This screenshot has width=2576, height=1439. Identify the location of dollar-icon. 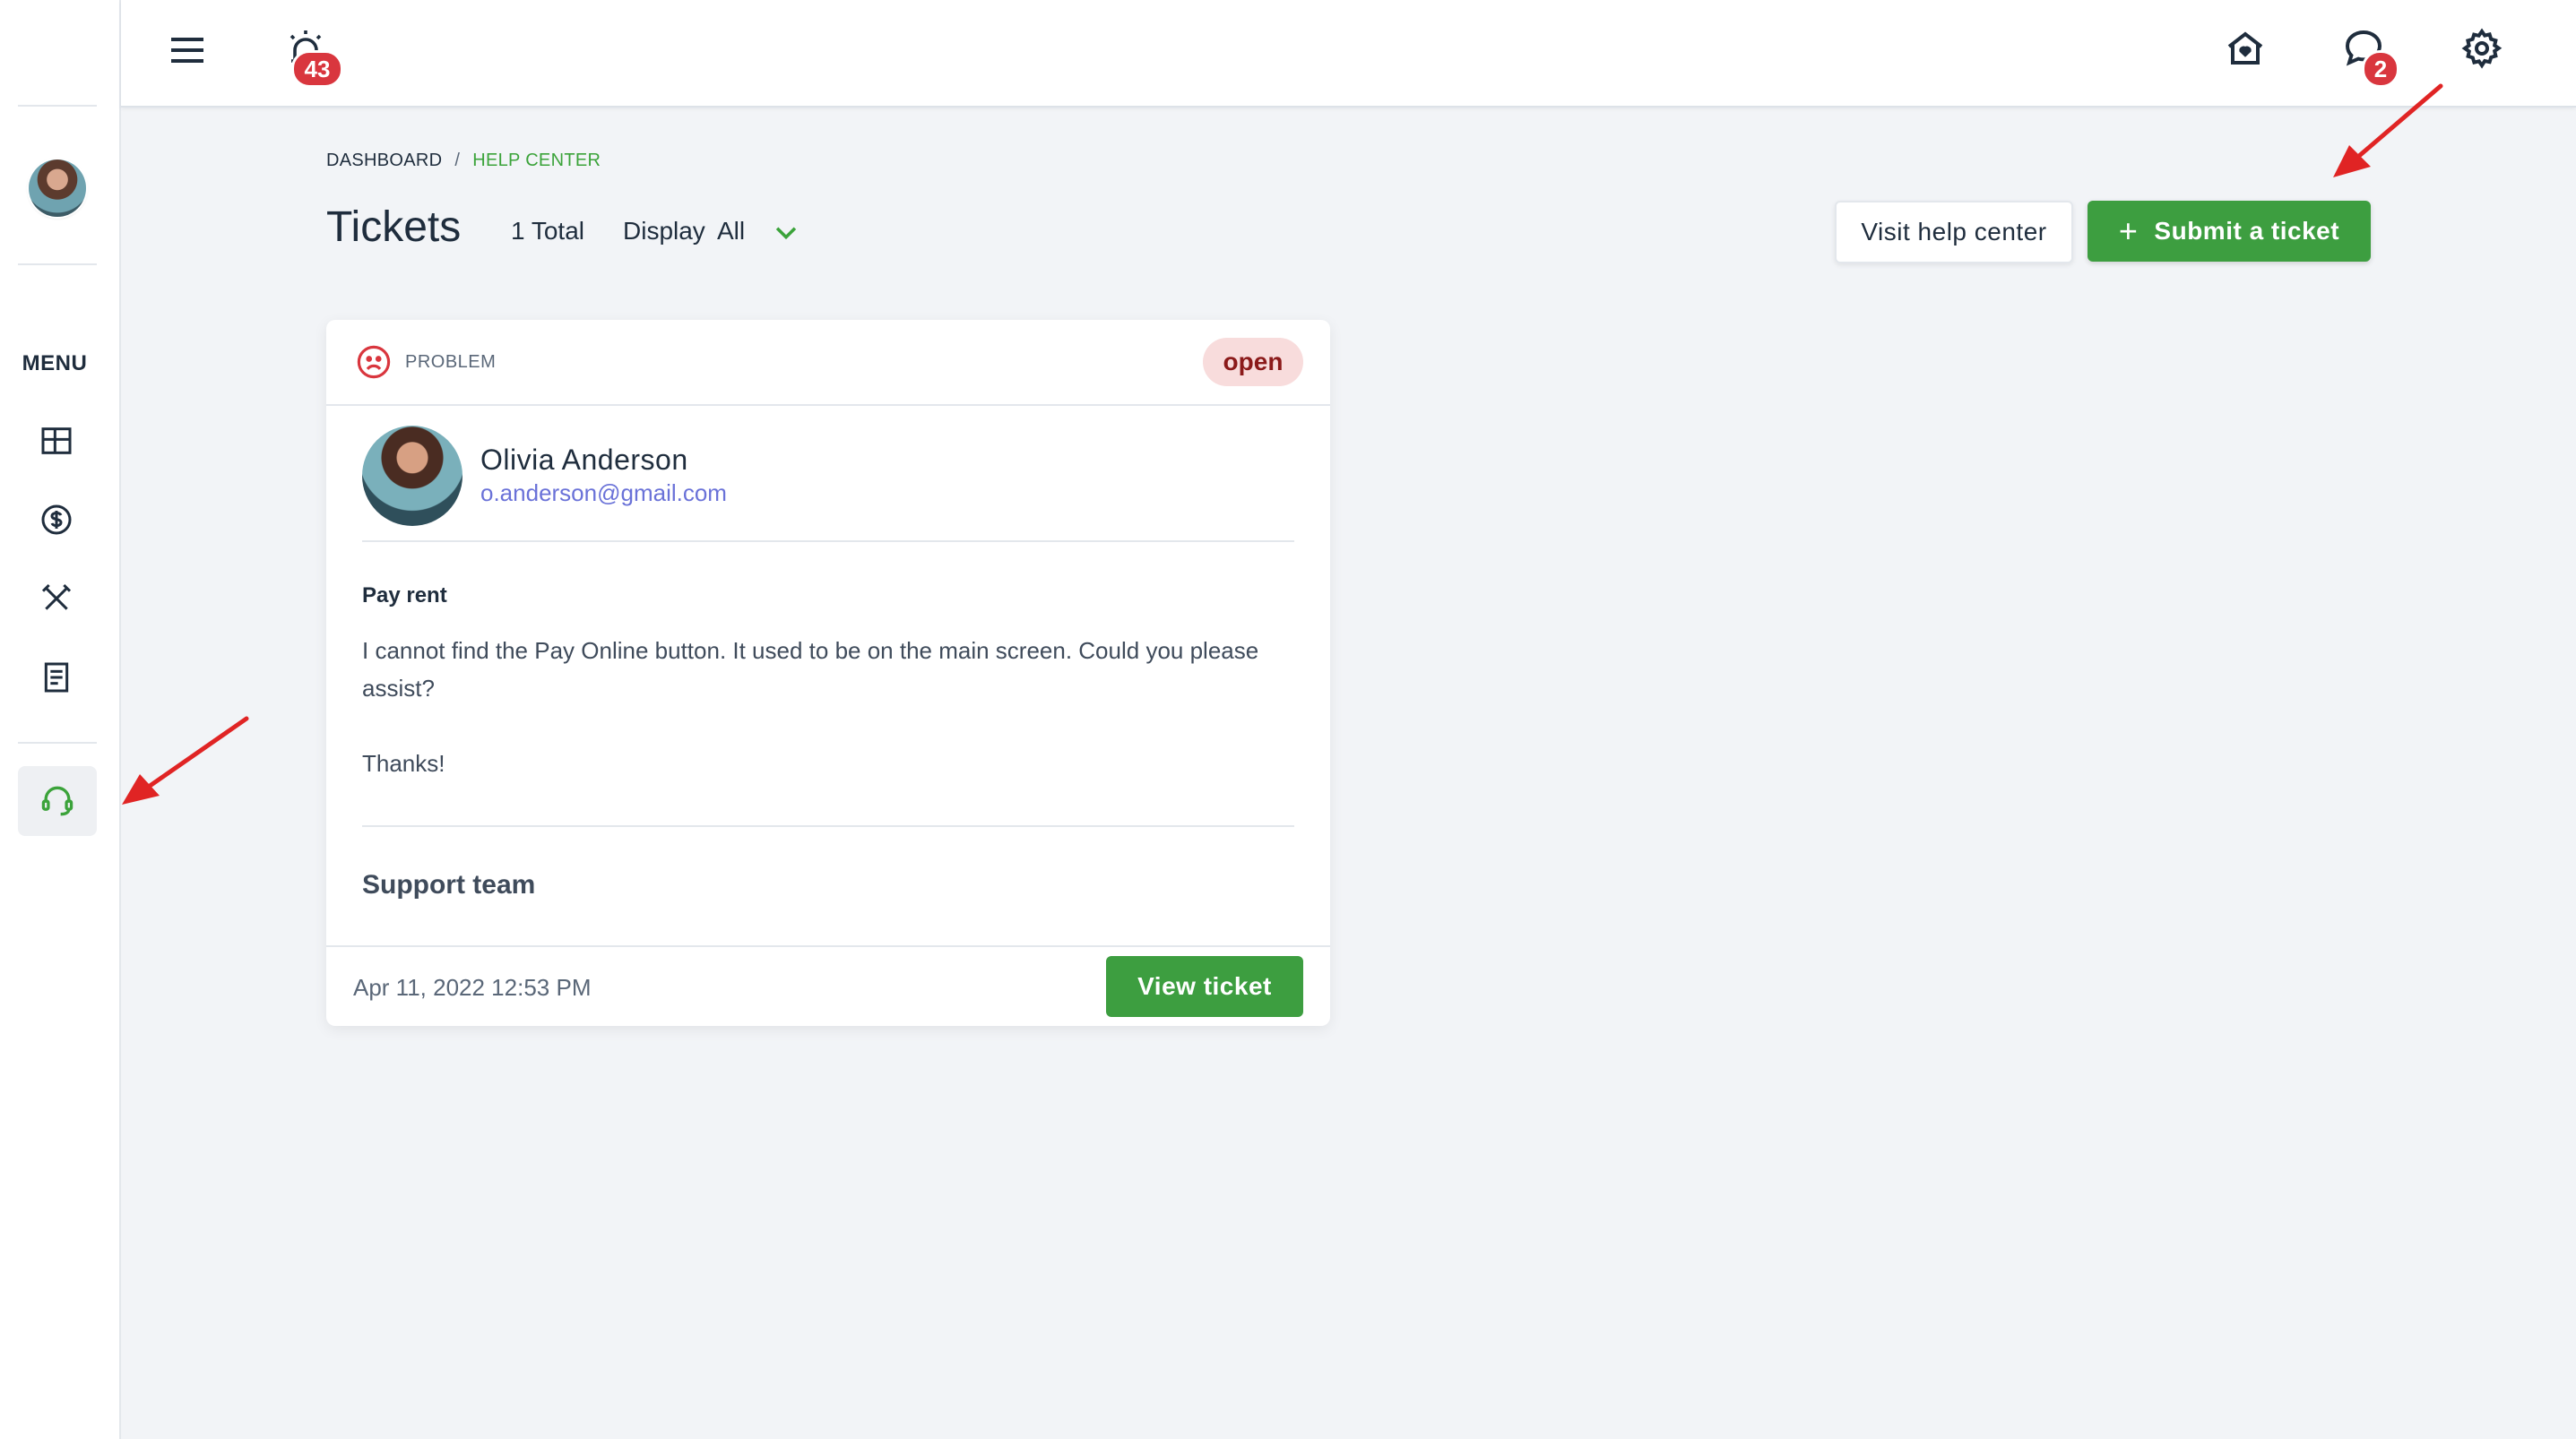
(56, 519).